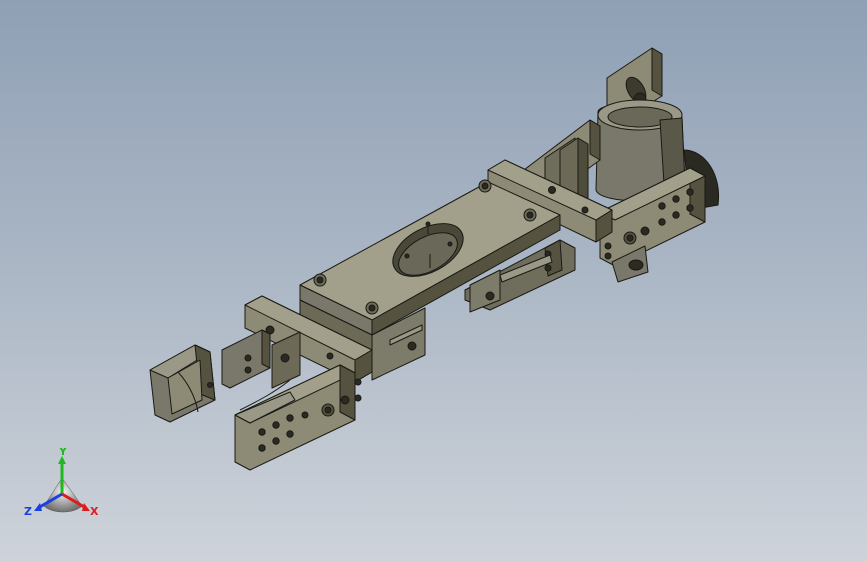  What do you see at coordinates (28, 511) in the screenshot?
I see `z-axis-label: Z` at bounding box center [28, 511].